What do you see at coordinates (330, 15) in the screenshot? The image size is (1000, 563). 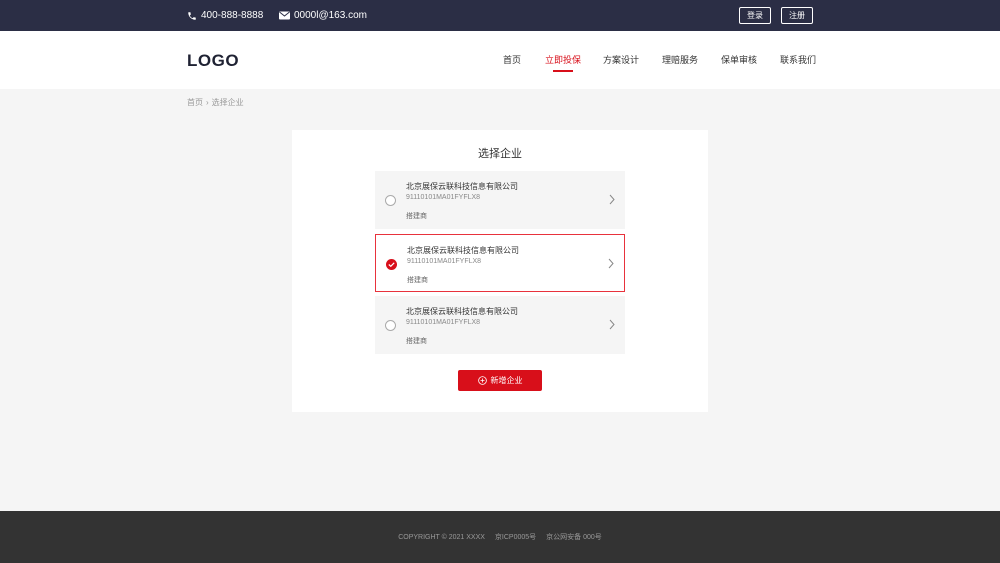 I see `email-address: 0000l@163.com` at bounding box center [330, 15].